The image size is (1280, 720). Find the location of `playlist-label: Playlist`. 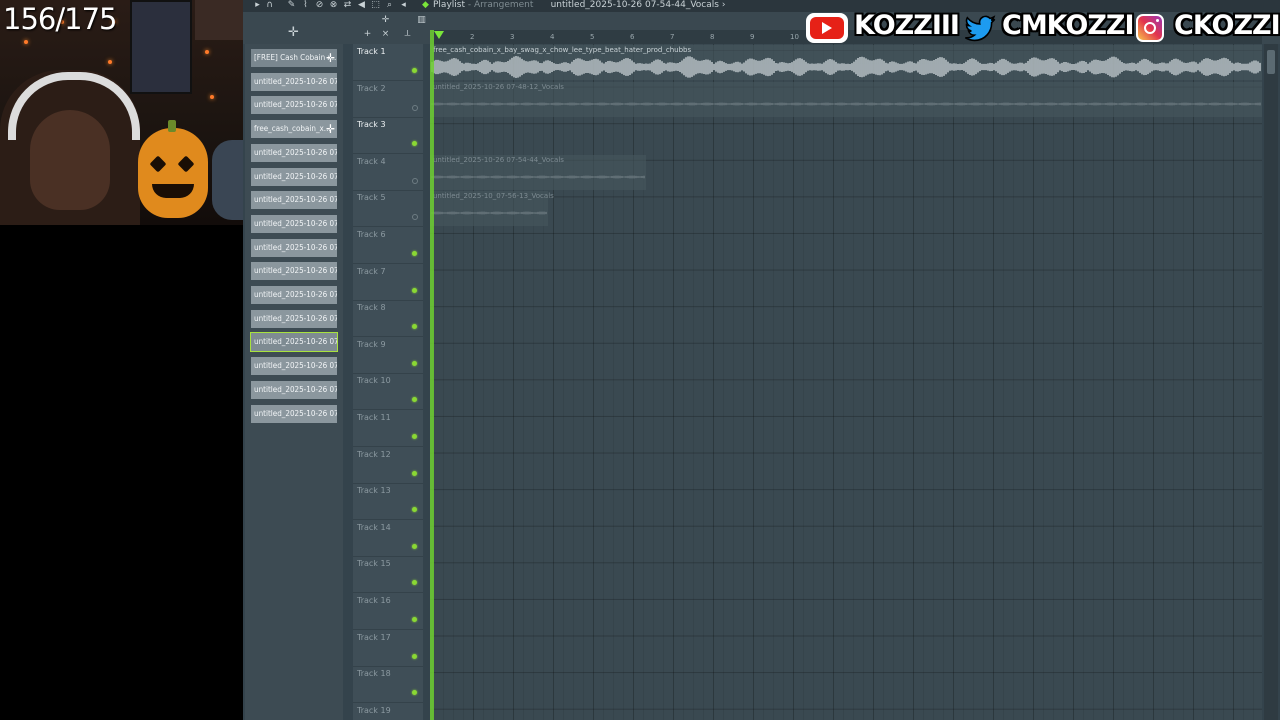

playlist-label: Playlist is located at coordinates (449, 5).